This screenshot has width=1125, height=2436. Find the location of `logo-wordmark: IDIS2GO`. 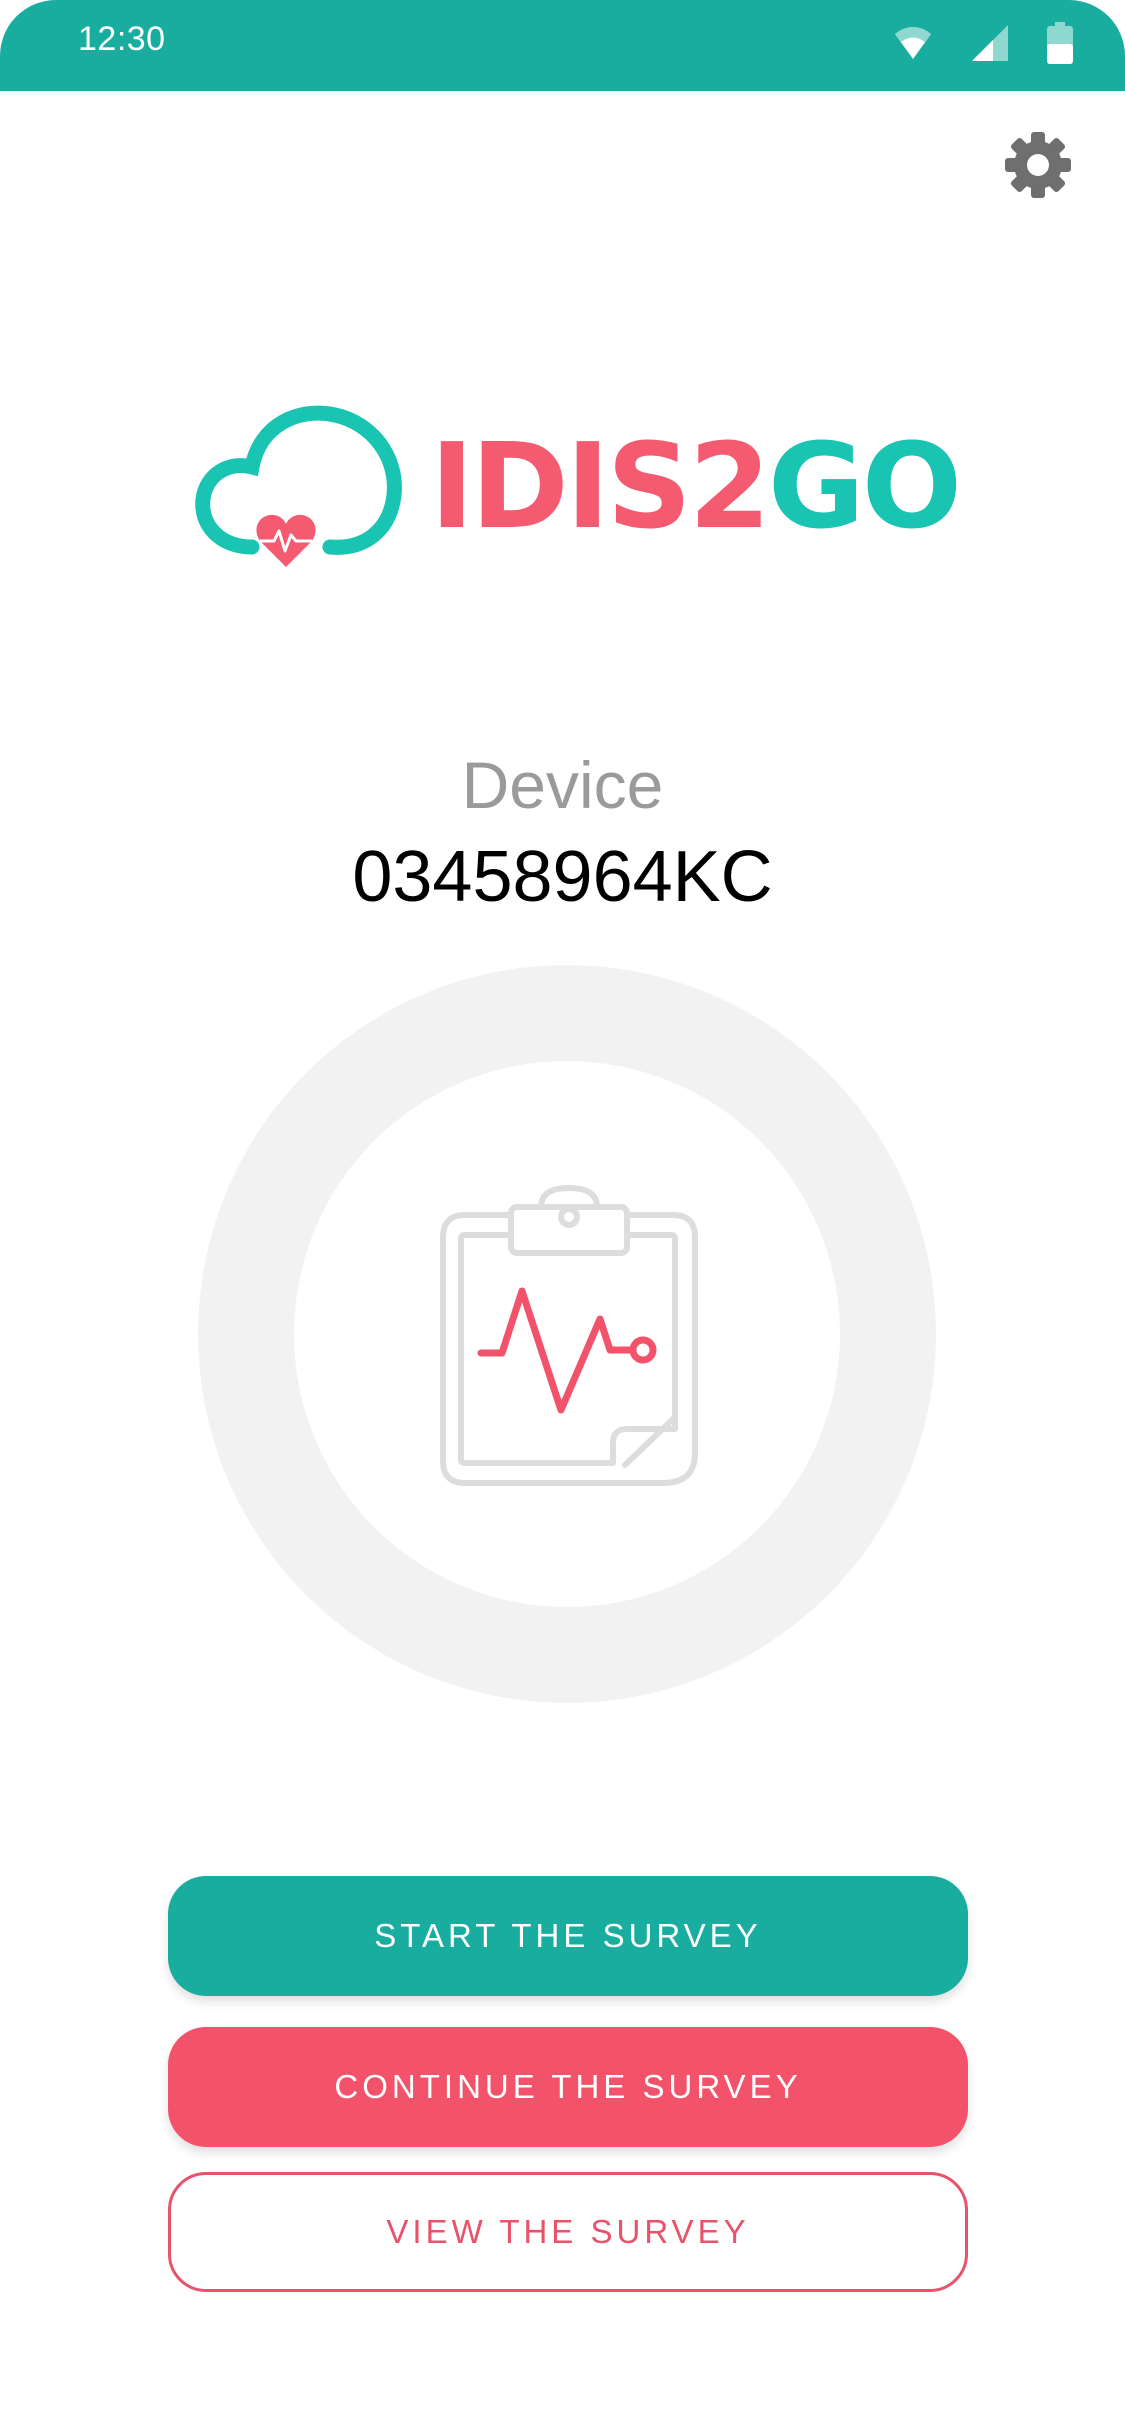

logo-wordmark: IDIS2GO is located at coordinates (696, 486).